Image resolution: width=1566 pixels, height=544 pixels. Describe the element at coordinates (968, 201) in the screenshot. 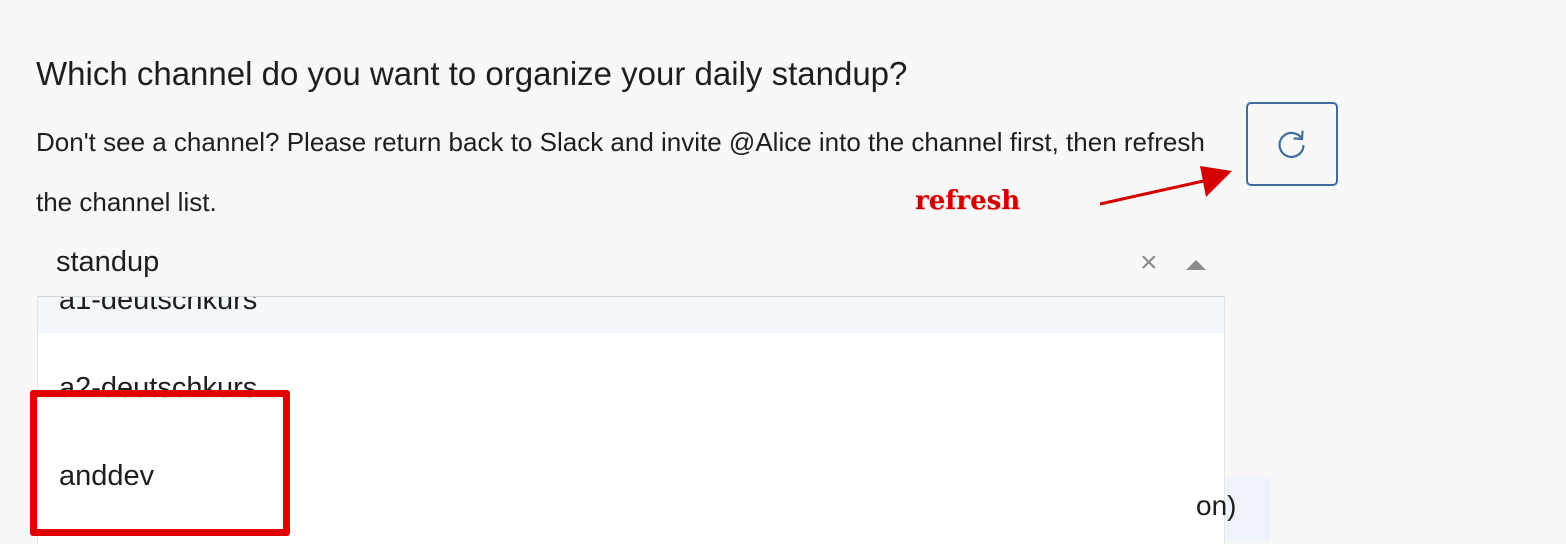

I see `annotation-label: refresh` at that location.